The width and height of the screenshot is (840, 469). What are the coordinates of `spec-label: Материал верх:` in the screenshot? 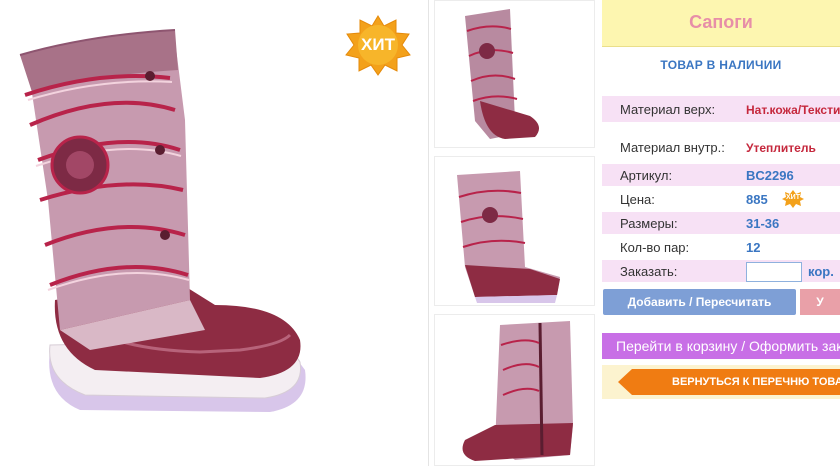 It's located at (668, 109).